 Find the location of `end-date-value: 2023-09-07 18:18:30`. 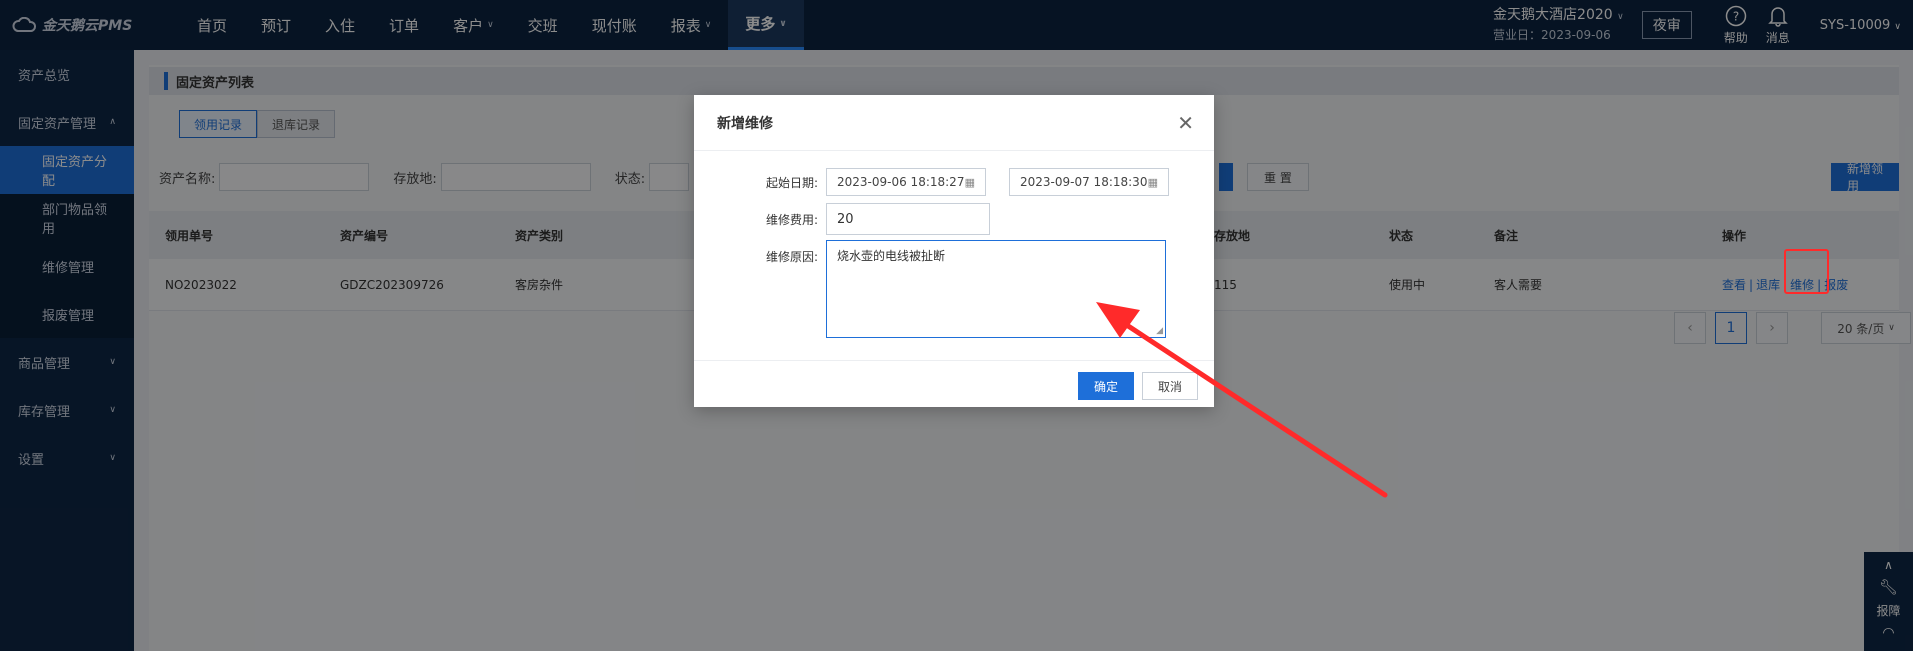

end-date-value: 2023-09-07 18:18:30 is located at coordinates (1084, 182).